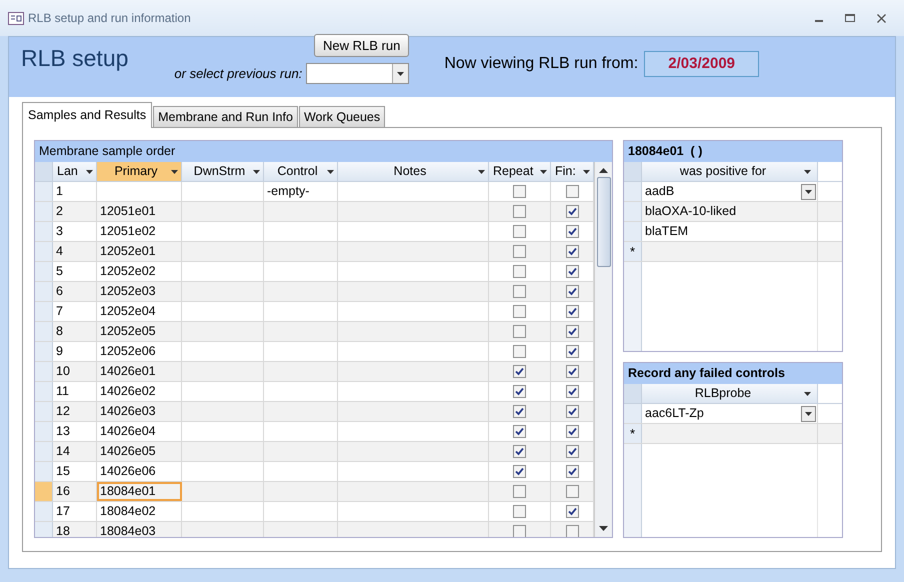  I want to click on table-title: Membrane sample order, so click(323, 151).